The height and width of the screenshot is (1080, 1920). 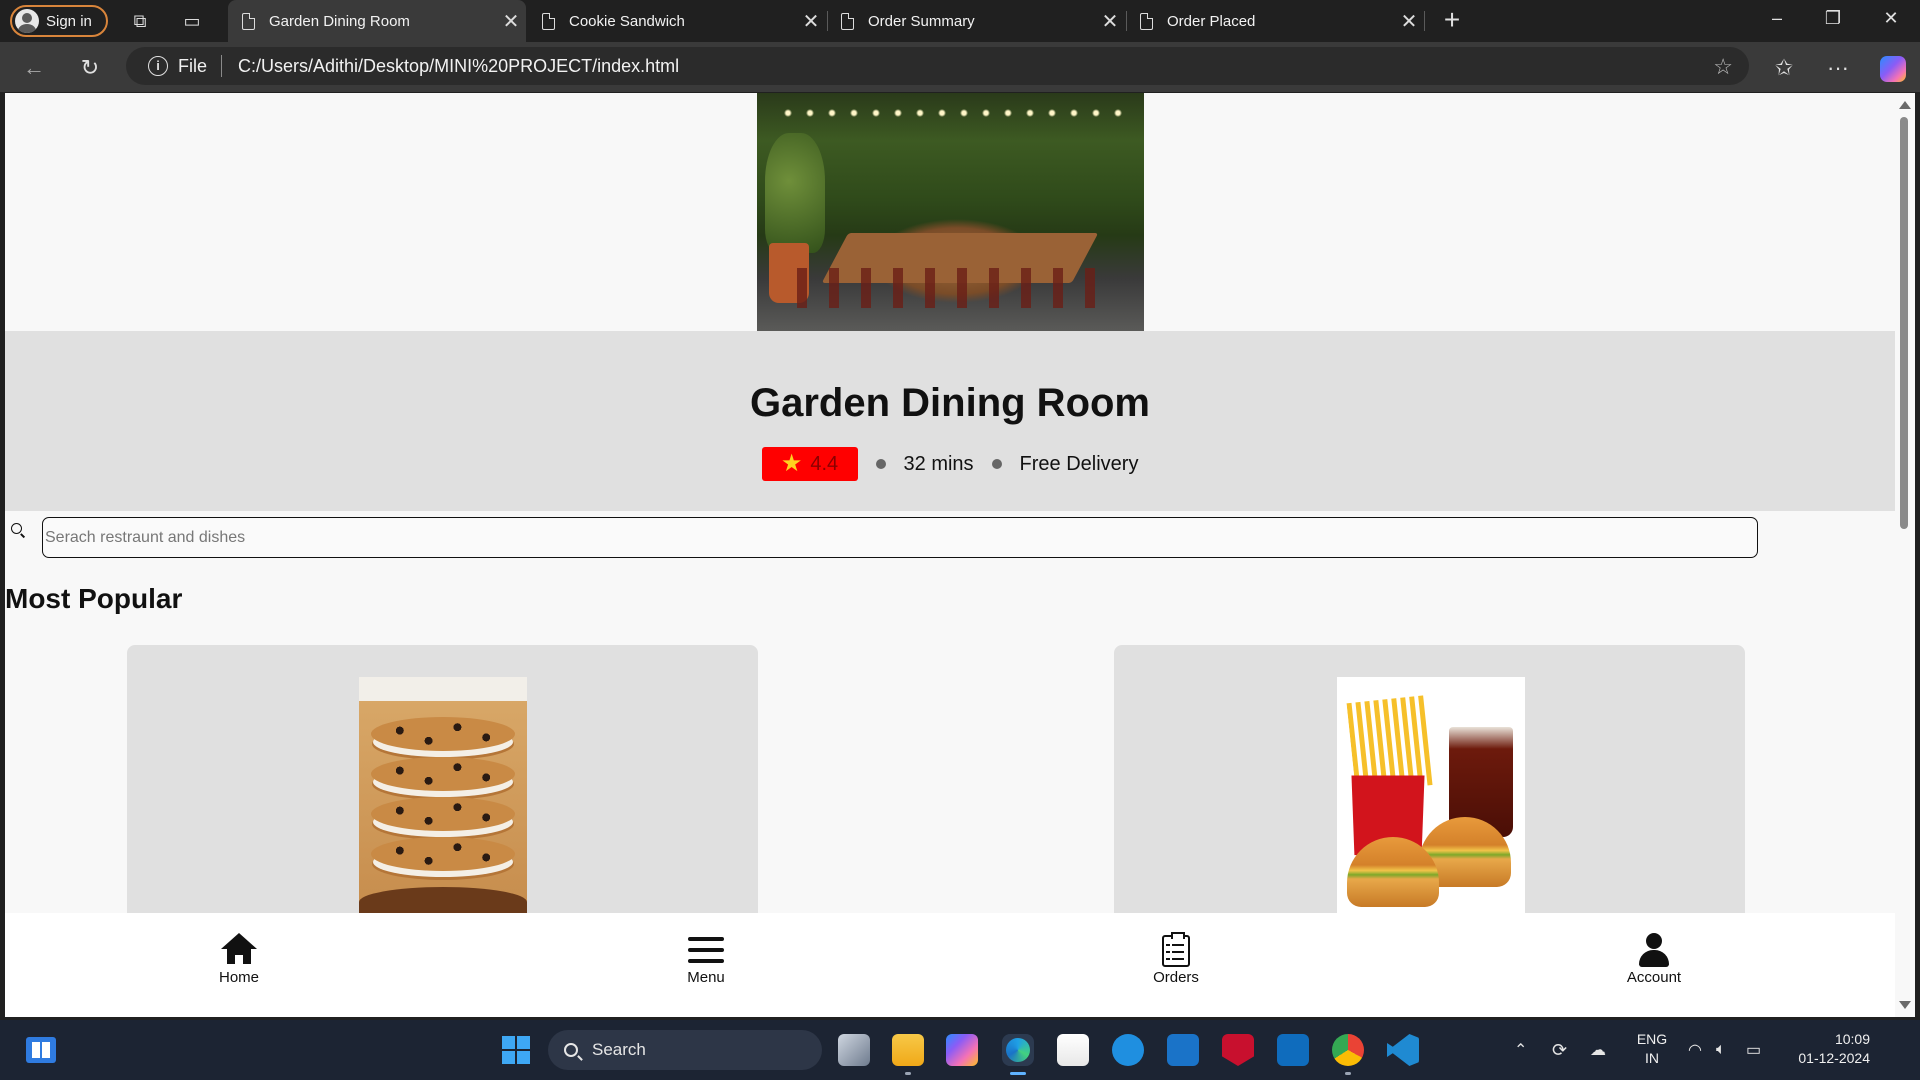 What do you see at coordinates (1018, 1054) in the screenshot?
I see `edge-browser-icon` at bounding box center [1018, 1054].